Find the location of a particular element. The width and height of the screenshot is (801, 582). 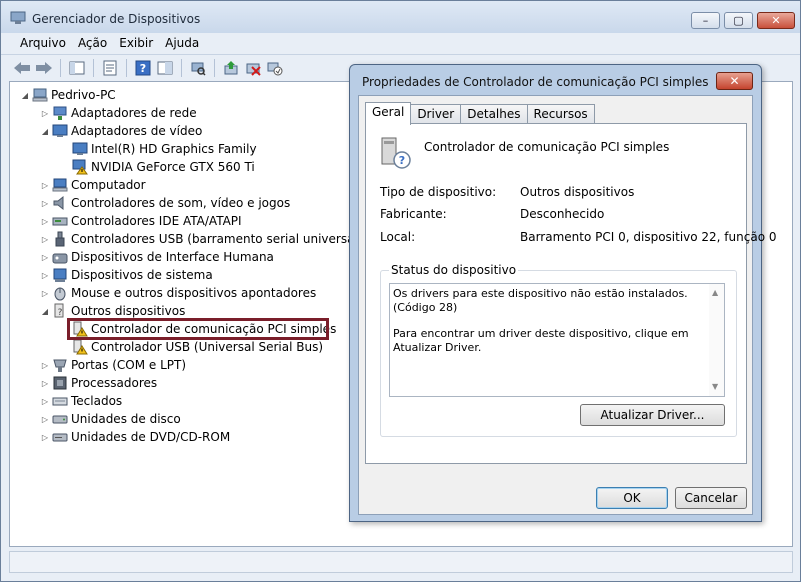

tree-item-adaptadores-rede: ▷ Adaptadores de rede is located at coordinates (118, 113).